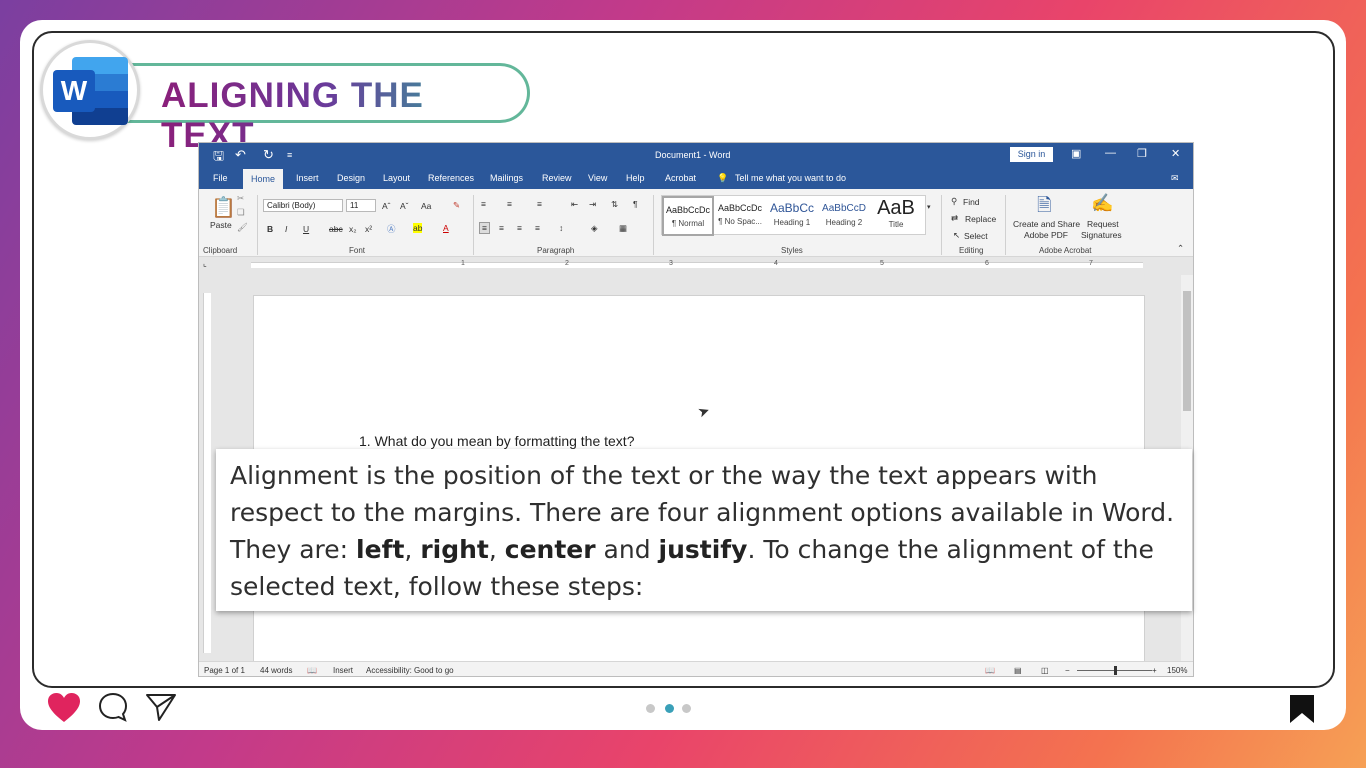 This screenshot has width=1366, height=768. What do you see at coordinates (614, 204) in the screenshot?
I see `sort-icon: ⇅` at bounding box center [614, 204].